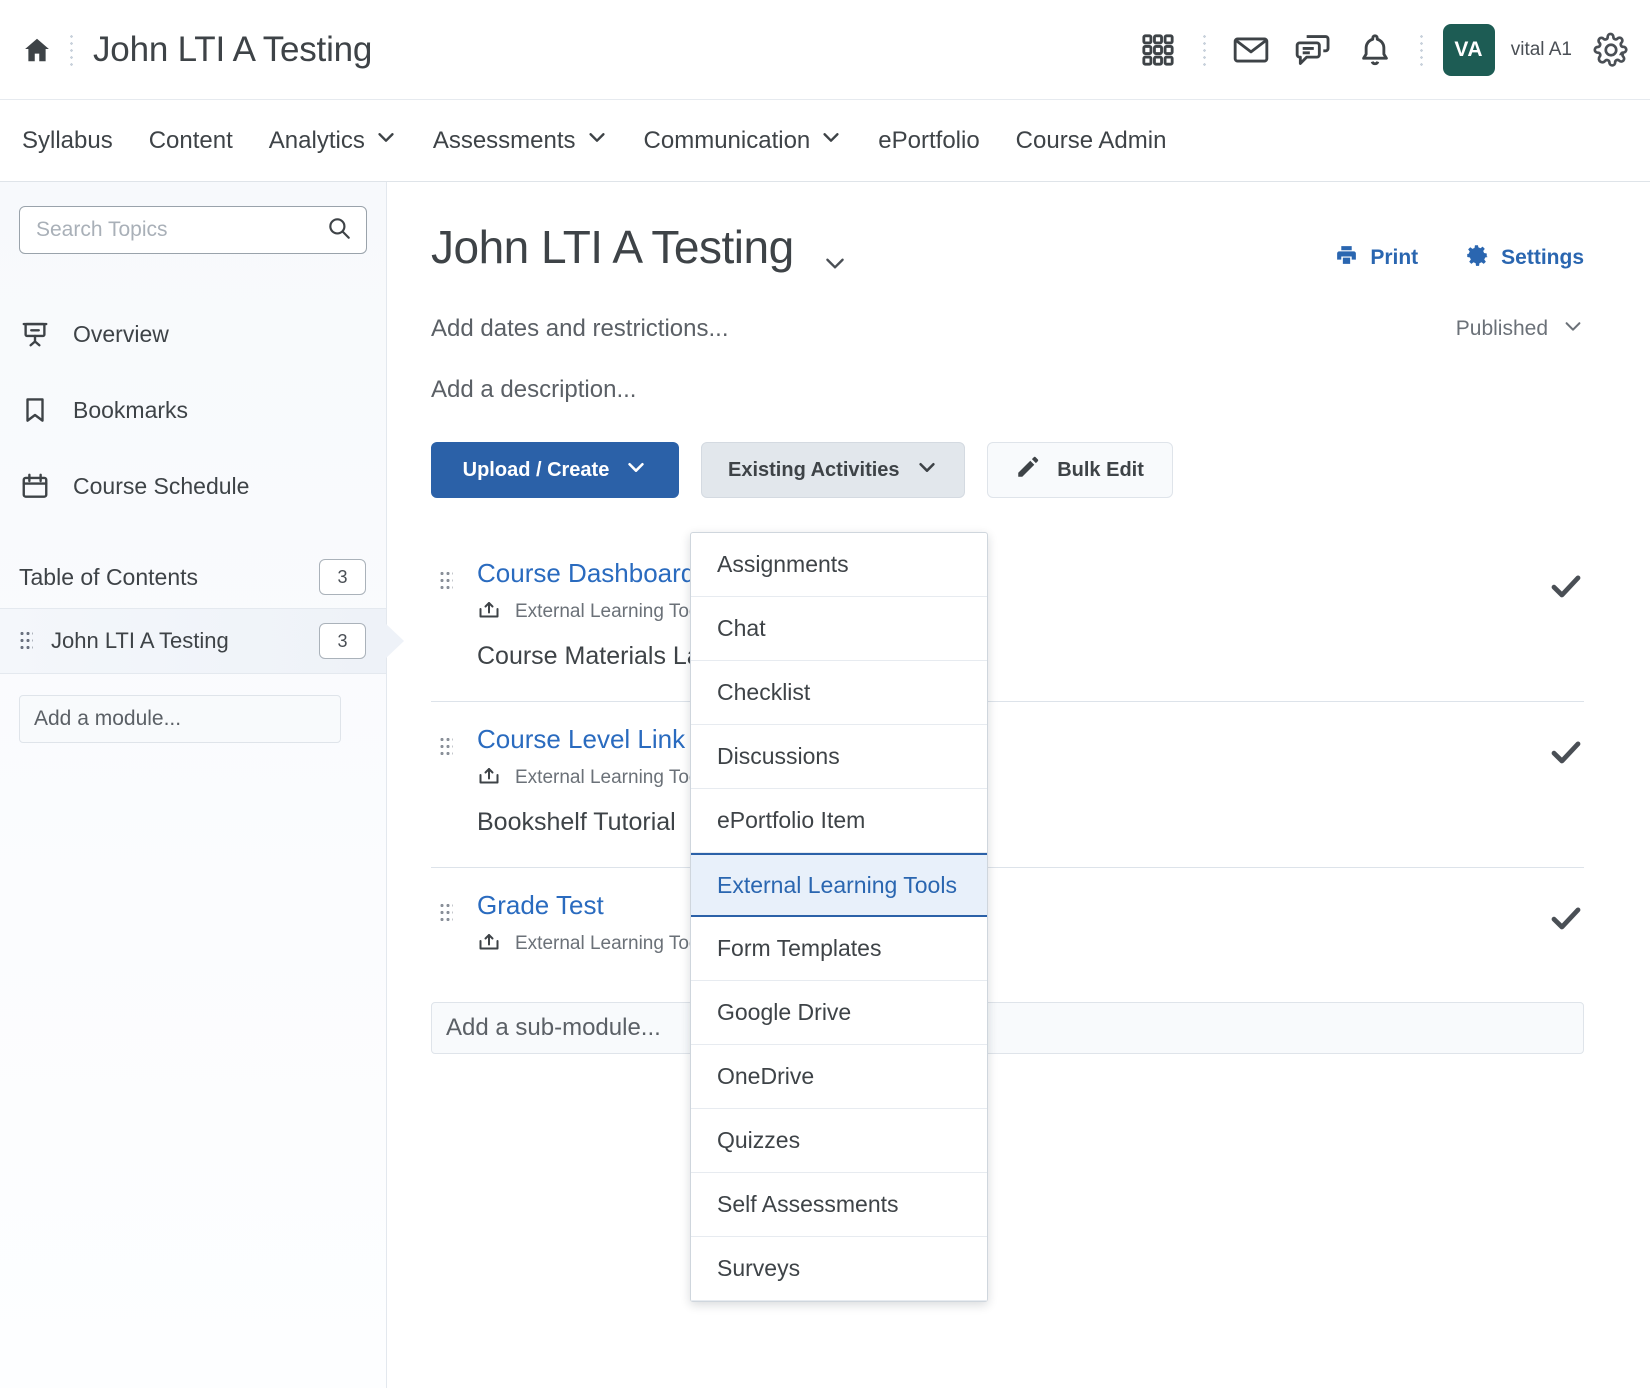  Describe the element at coordinates (1313, 50) in the screenshot. I see `message-icon` at that location.